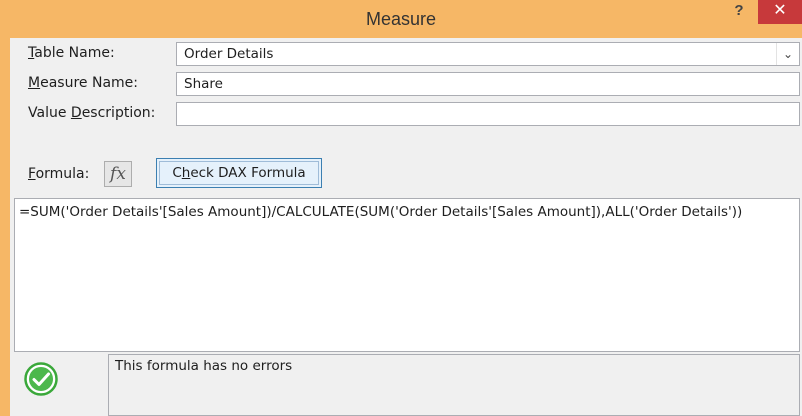 This screenshot has height=416, width=802. Describe the element at coordinates (41, 379) in the screenshot. I see `check-circle-icon` at that location.